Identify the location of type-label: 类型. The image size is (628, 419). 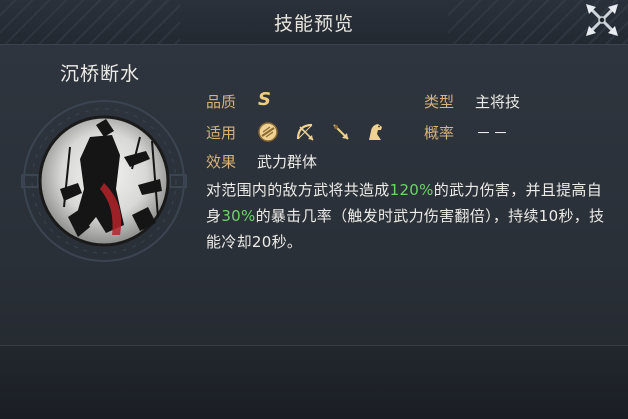
(439, 102).